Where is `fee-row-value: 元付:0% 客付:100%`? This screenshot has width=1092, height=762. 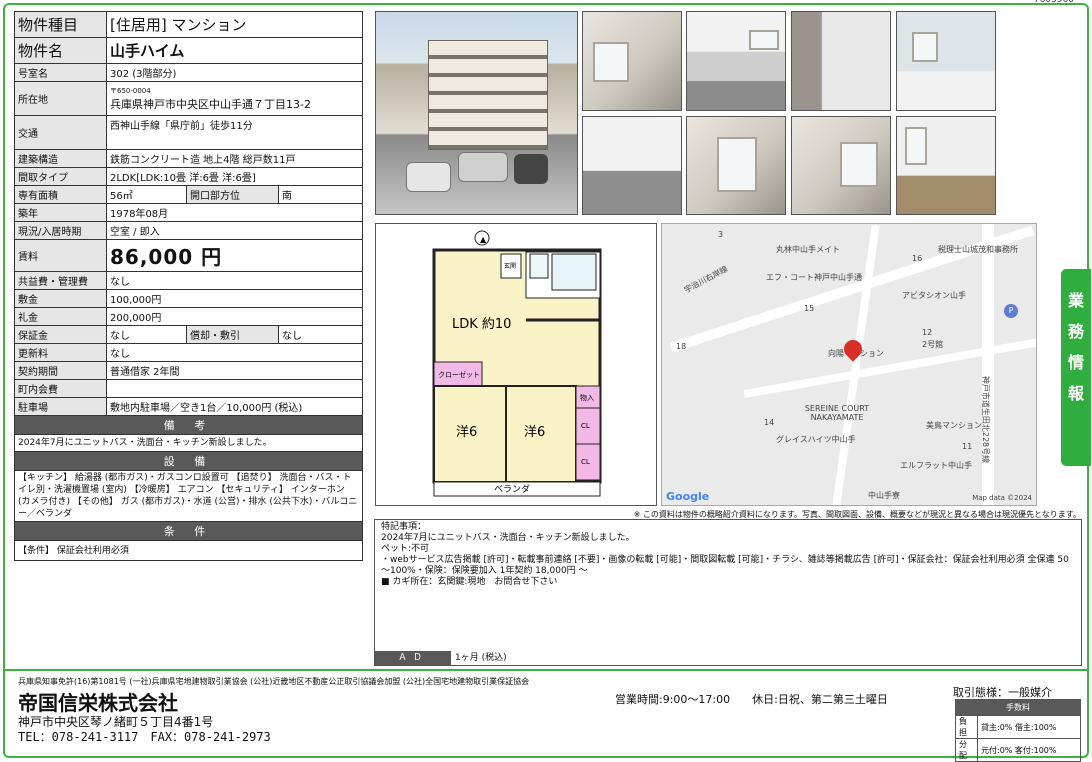 fee-row-value: 元付:0% 客付:100% is located at coordinates (1029, 750).